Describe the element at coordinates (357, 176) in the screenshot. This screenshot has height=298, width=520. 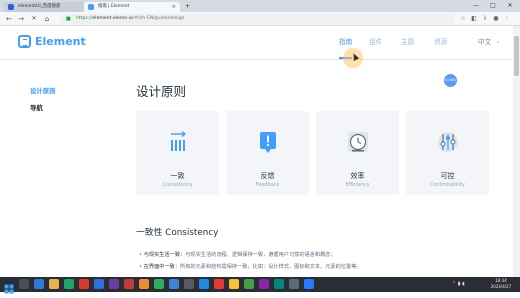
I see `card-title: 效率` at that location.